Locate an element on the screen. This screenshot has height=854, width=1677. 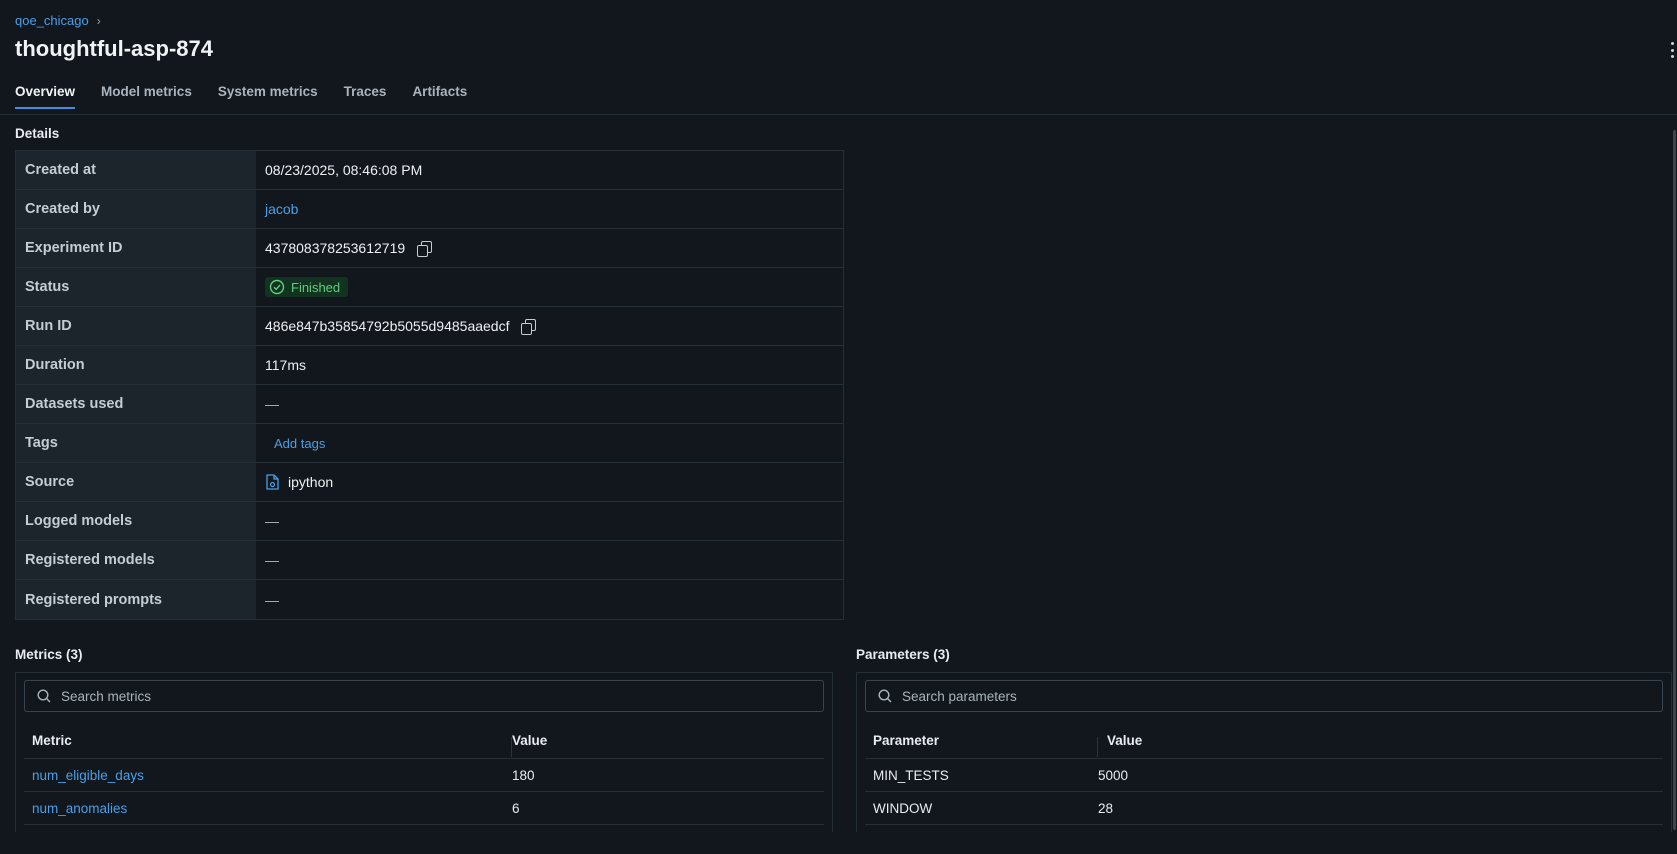
datasets-value: — is located at coordinates (272, 404).